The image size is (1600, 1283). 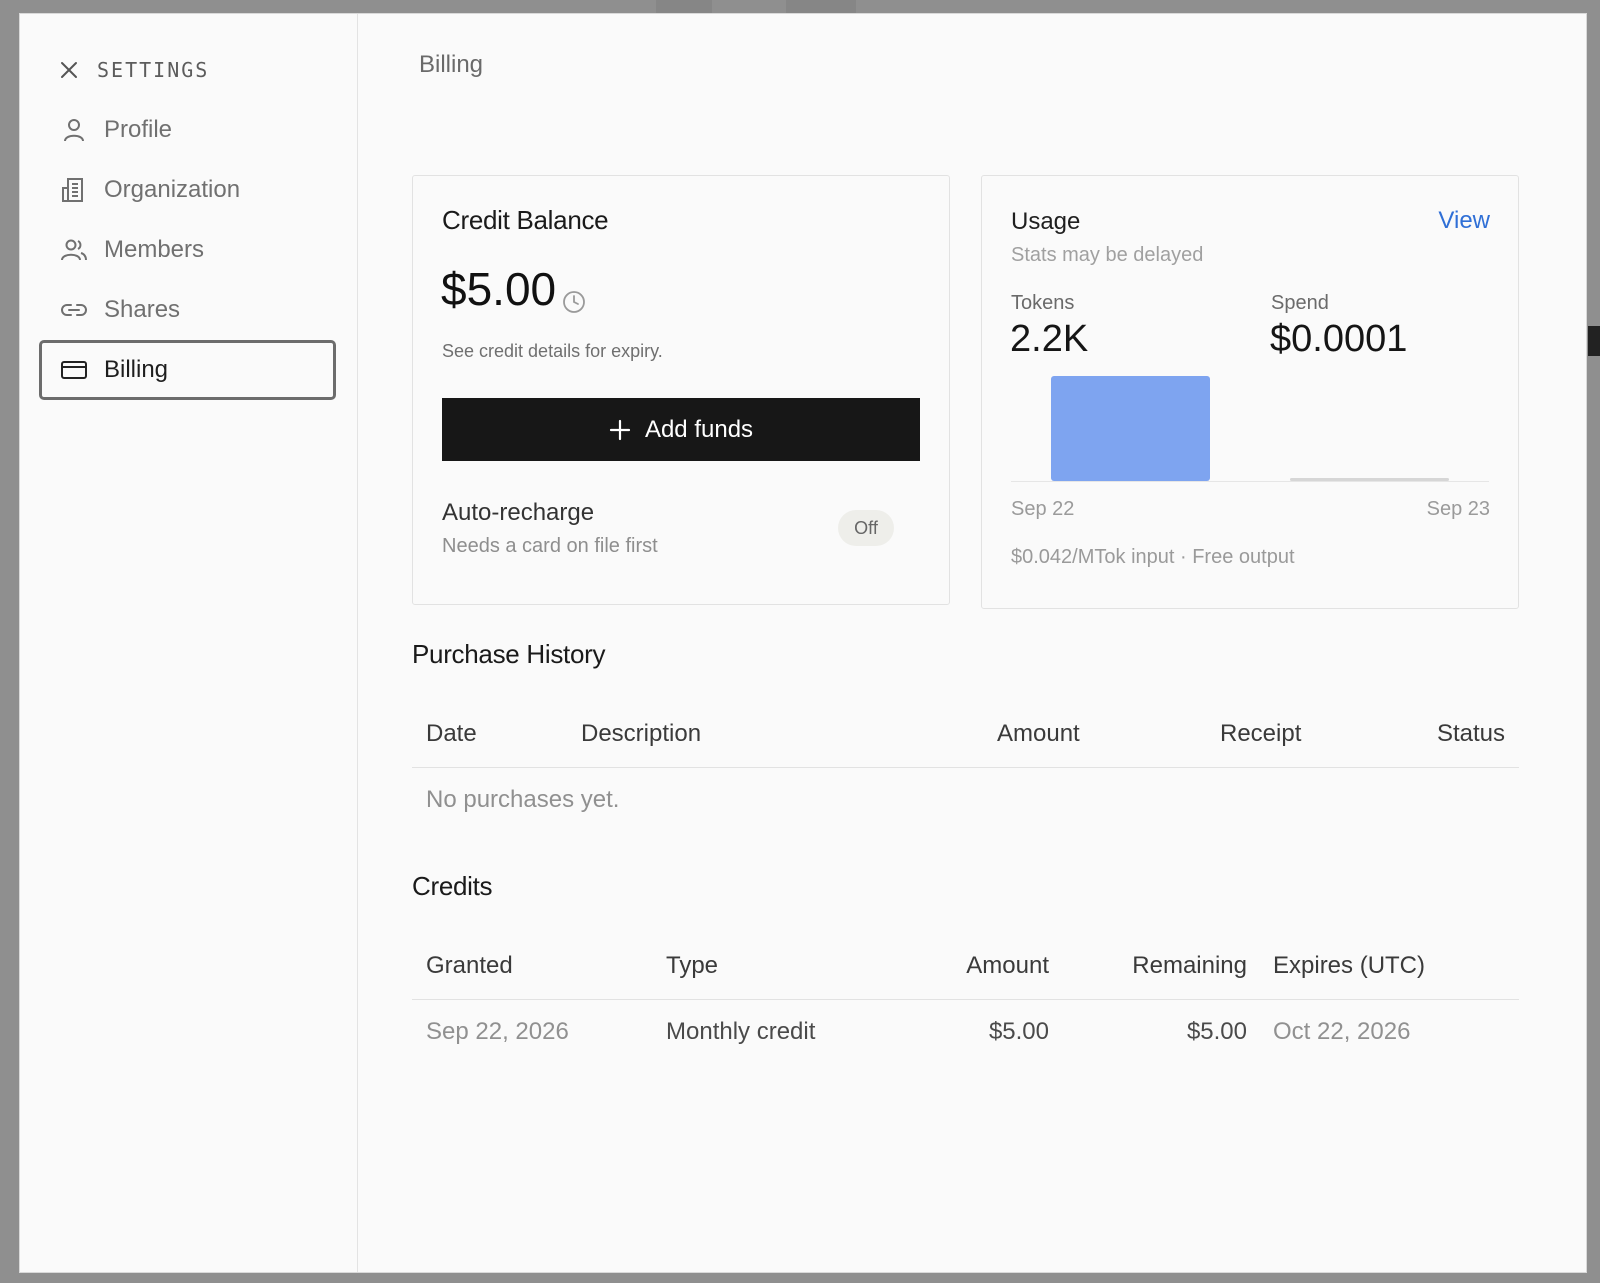 I want to click on usage-chart, so click(x=1250, y=436).